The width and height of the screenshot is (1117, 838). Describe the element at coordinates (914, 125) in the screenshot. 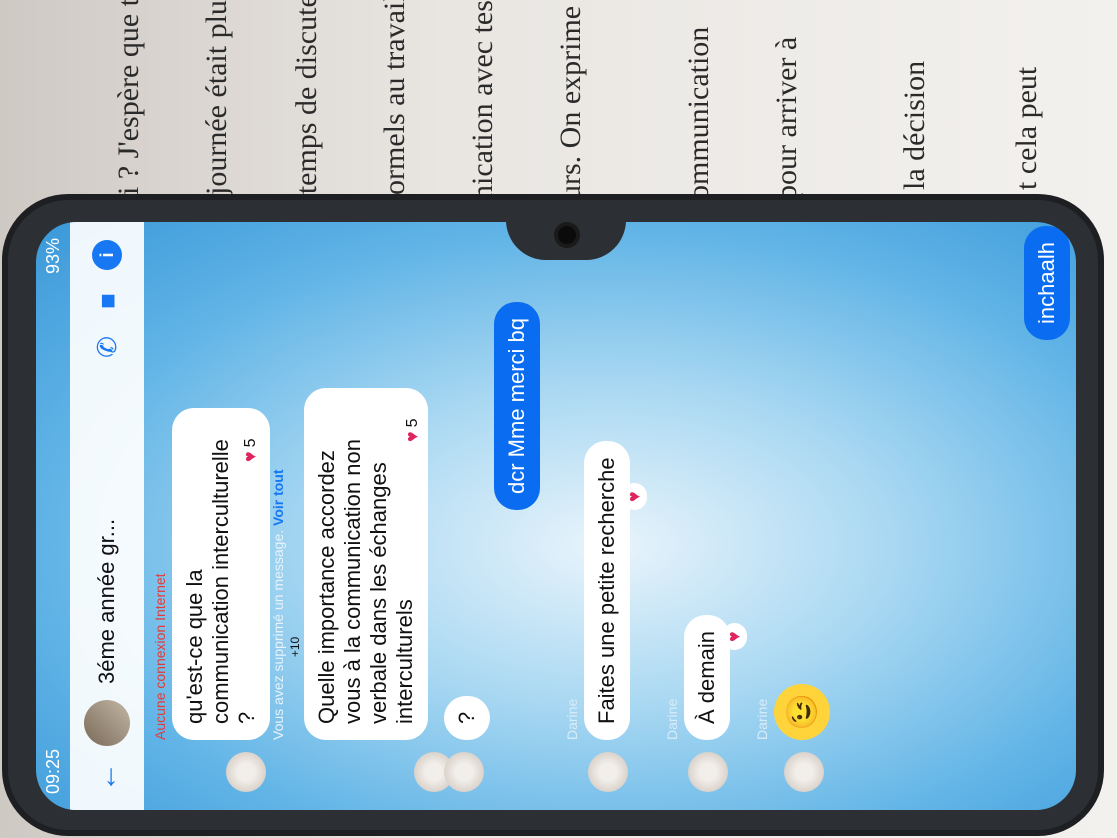

I see `paper-line: la décision` at that location.